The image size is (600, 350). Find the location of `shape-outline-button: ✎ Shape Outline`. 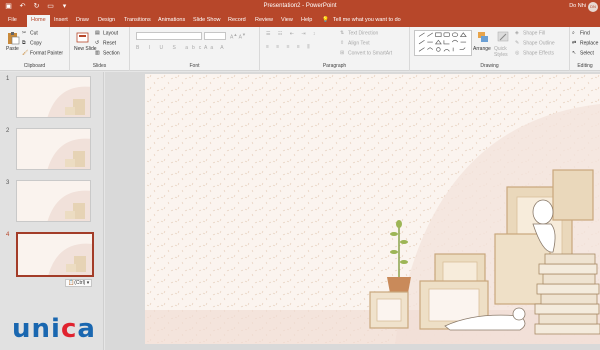

shape-outline-button: ✎ Shape Outline is located at coordinates (535, 43).